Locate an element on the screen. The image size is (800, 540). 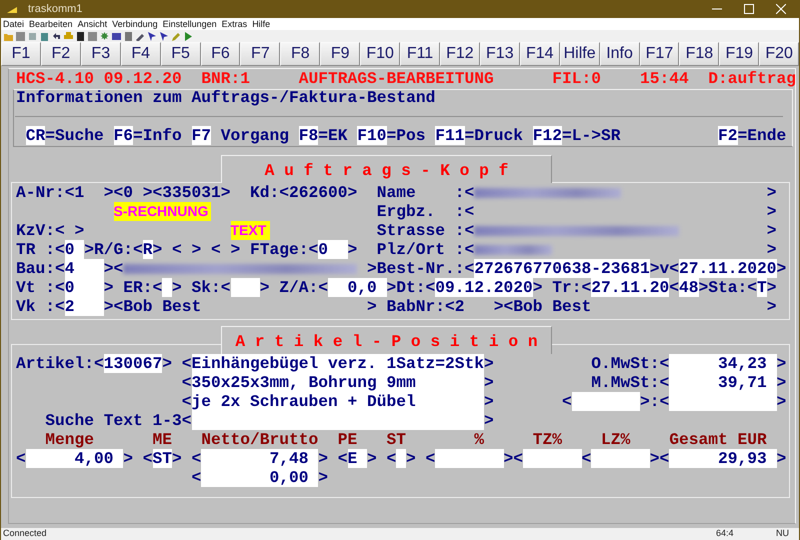
section-heading: A r t i k e l - P o s i t i o n is located at coordinates (386, 340).